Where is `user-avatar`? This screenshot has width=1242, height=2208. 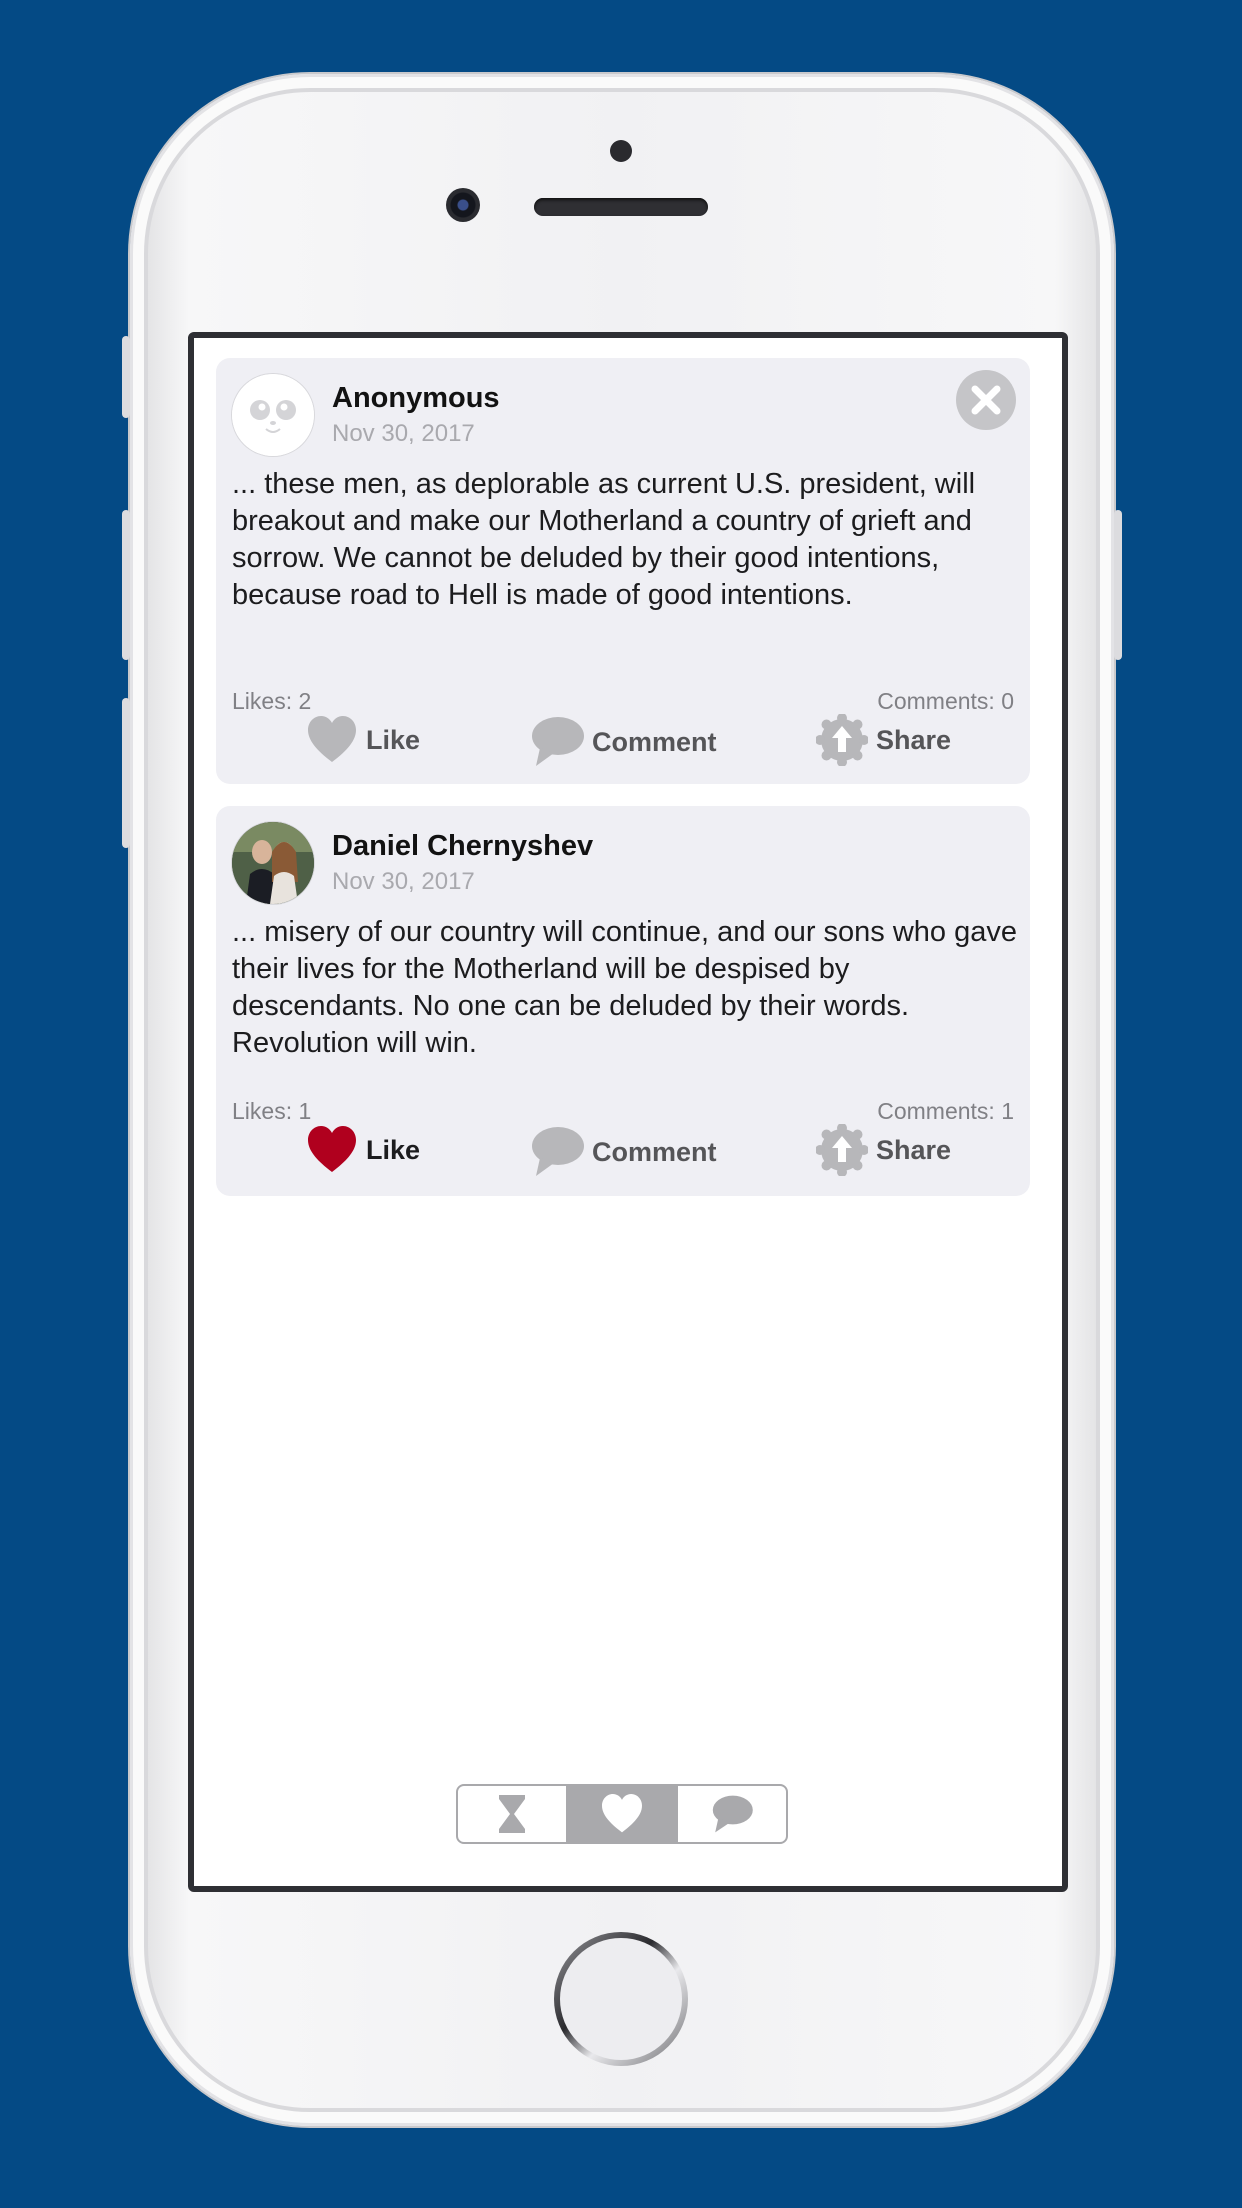
user-avatar is located at coordinates (273, 863).